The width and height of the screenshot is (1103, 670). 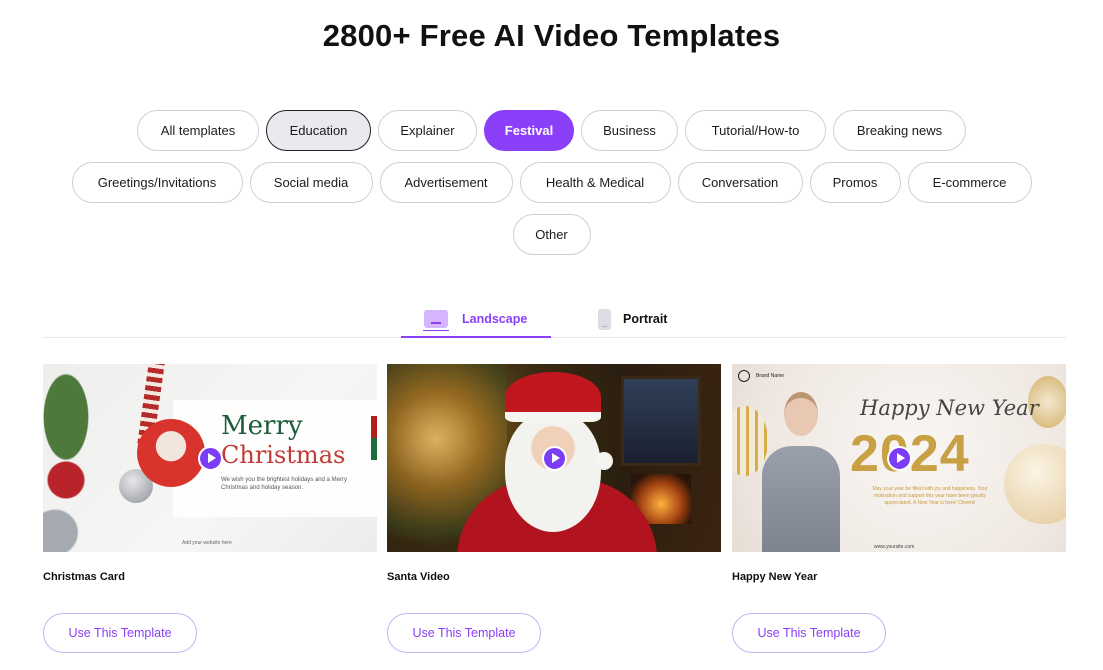 I want to click on tab-landscape-label: Landscape, so click(x=495, y=319).